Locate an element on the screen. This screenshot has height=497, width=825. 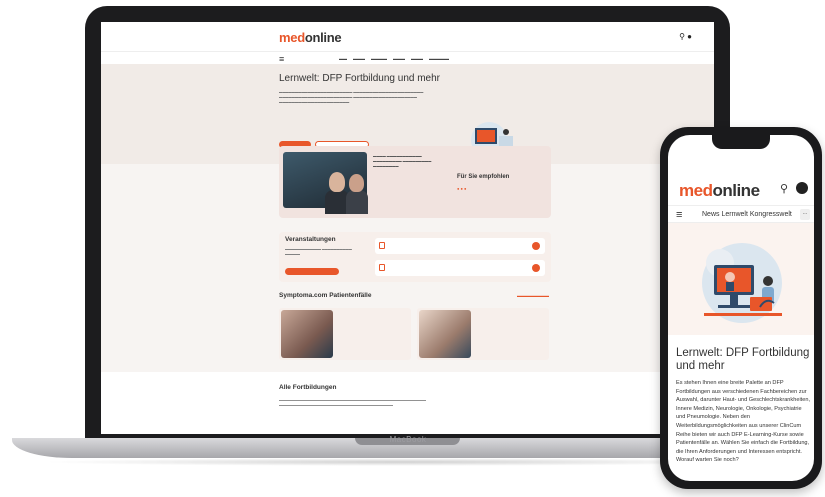
phone-notch is located at coordinates (741, 142).